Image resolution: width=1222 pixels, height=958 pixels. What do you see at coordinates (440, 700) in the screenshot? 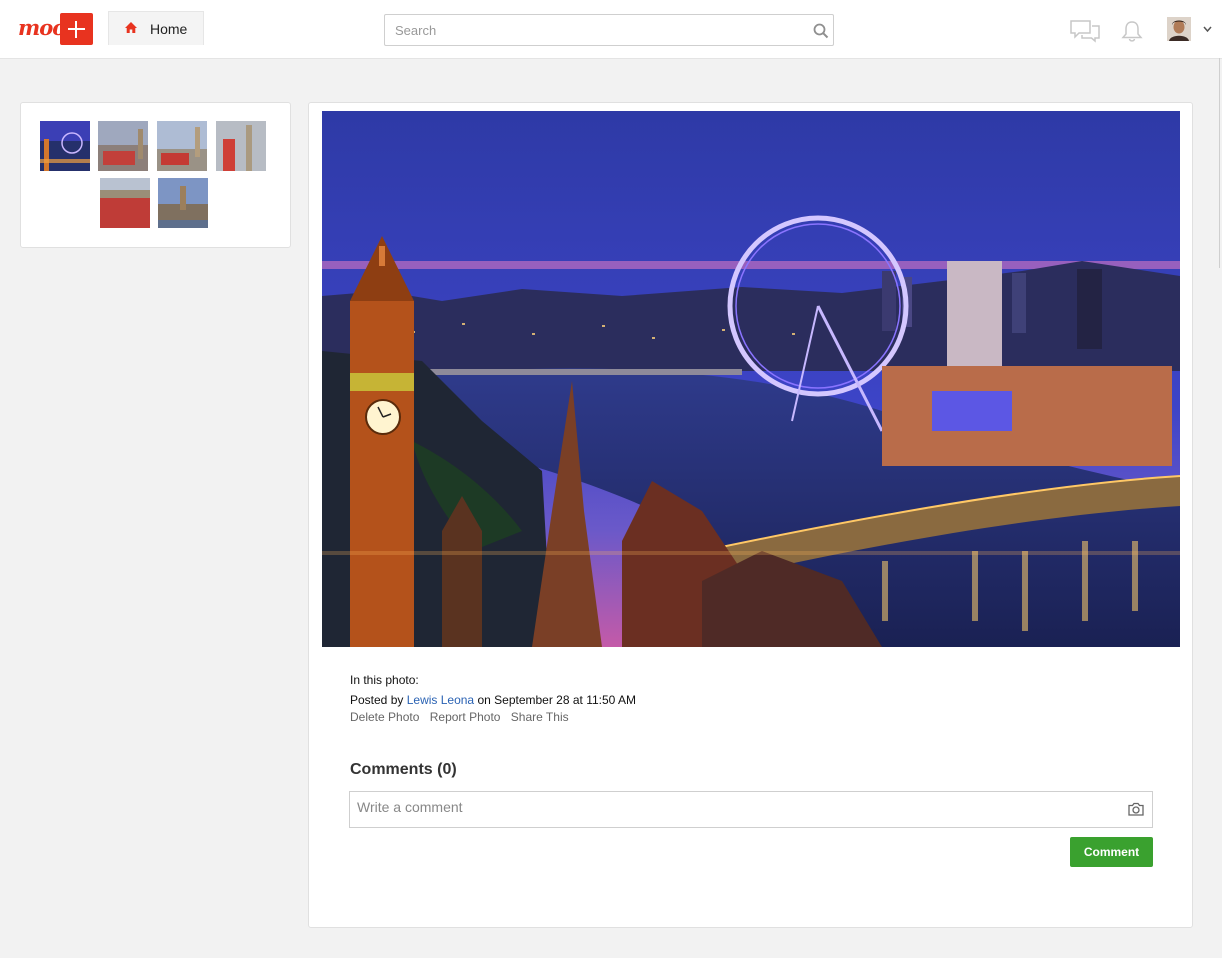
I see `author-link: Lewis Leona` at bounding box center [440, 700].